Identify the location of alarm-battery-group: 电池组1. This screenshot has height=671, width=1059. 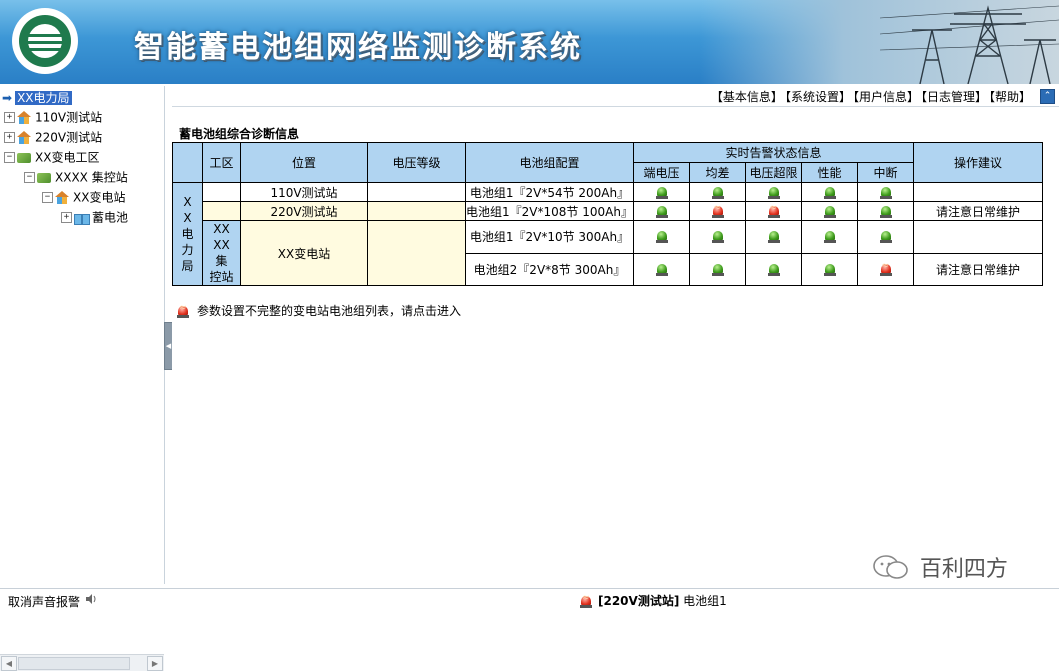
(705, 601).